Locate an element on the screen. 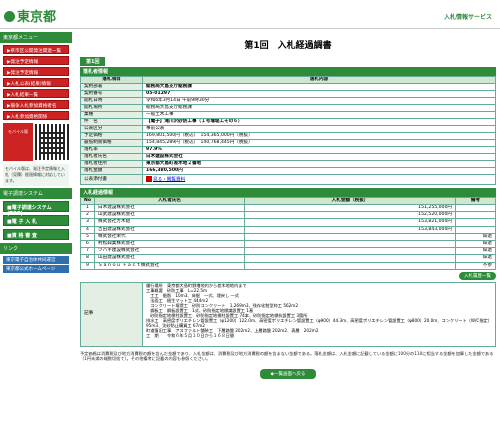 This screenshot has height=433, width=500. service-title: 入札情報サービス is located at coordinates (467, 17).